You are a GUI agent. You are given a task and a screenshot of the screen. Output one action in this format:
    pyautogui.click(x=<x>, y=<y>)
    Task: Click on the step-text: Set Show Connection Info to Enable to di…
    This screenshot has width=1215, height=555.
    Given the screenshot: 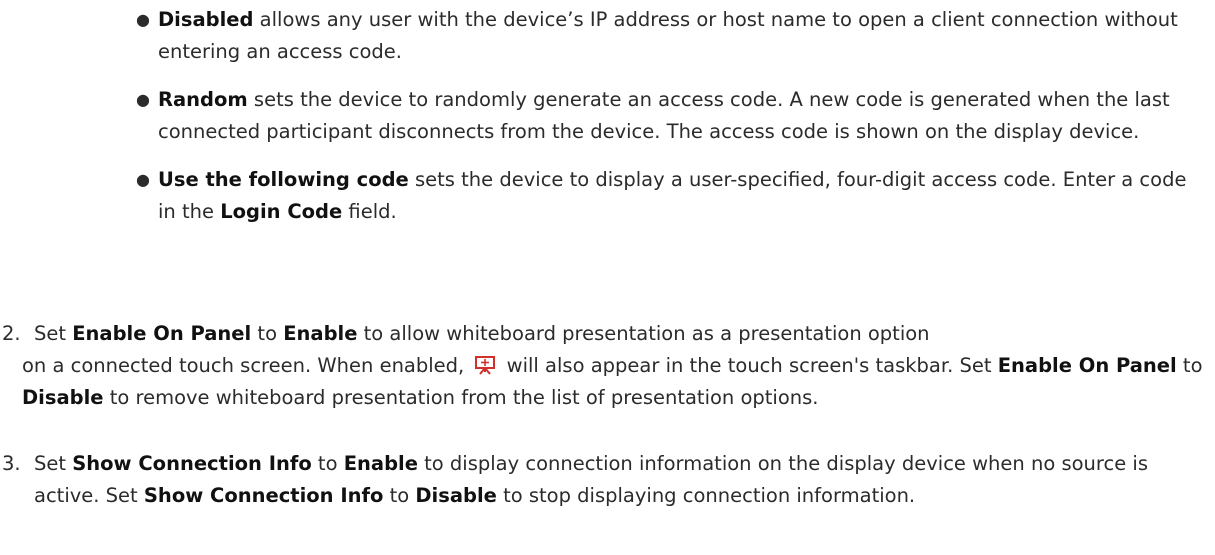 What is the action you would take?
    pyautogui.click(x=591, y=479)
    